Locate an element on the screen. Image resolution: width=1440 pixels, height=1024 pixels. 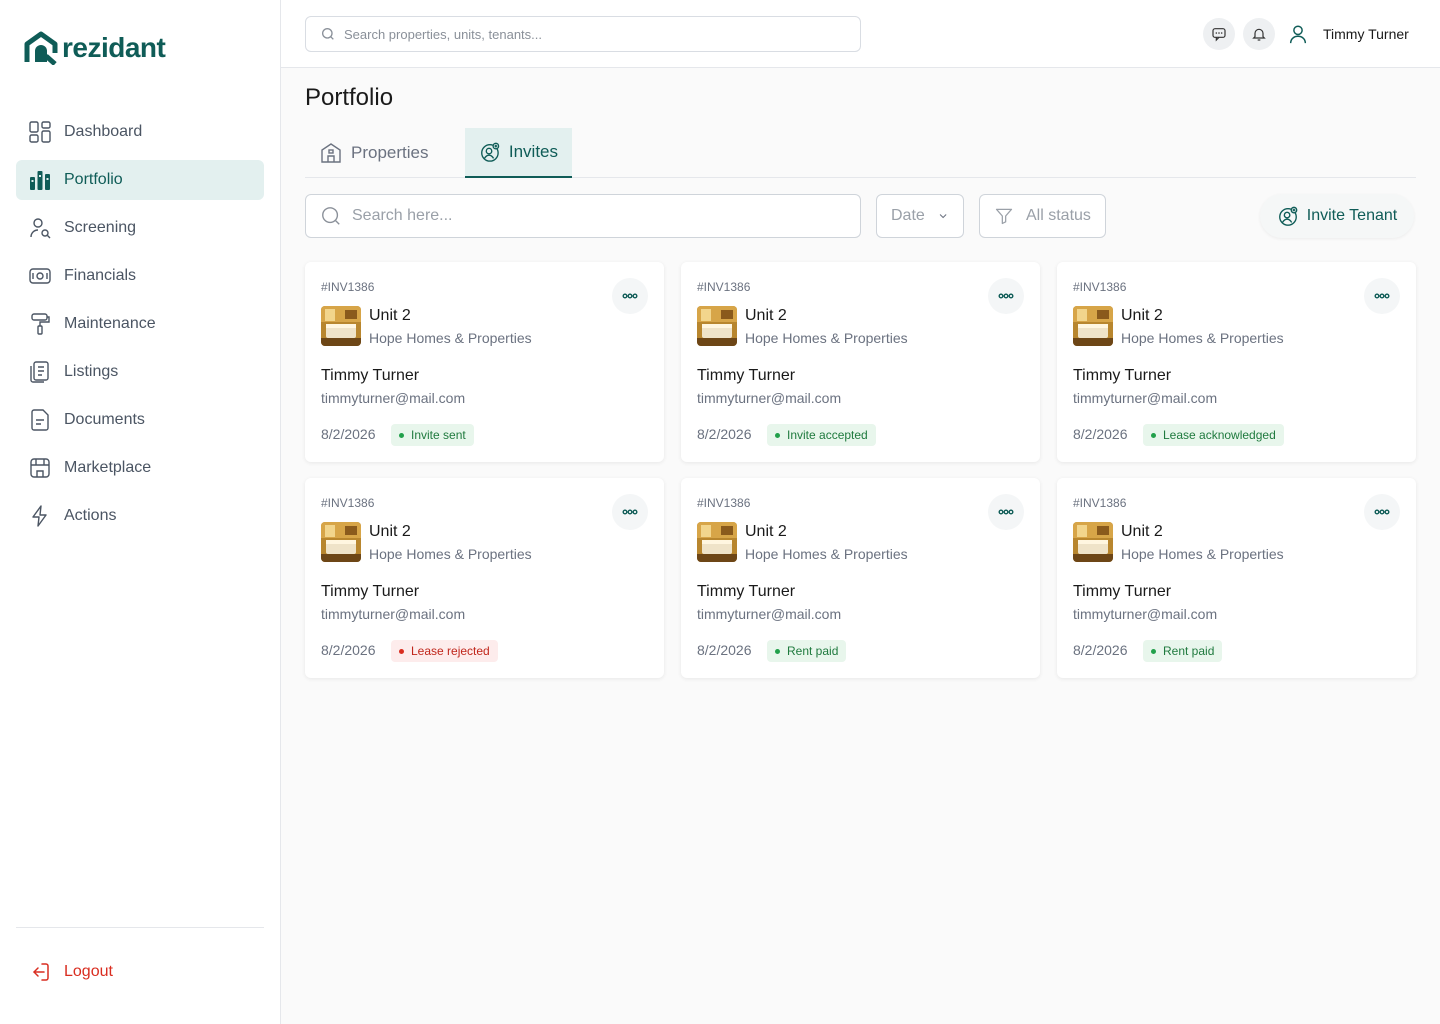
status-label: Lease rejected is located at coordinates (450, 651).